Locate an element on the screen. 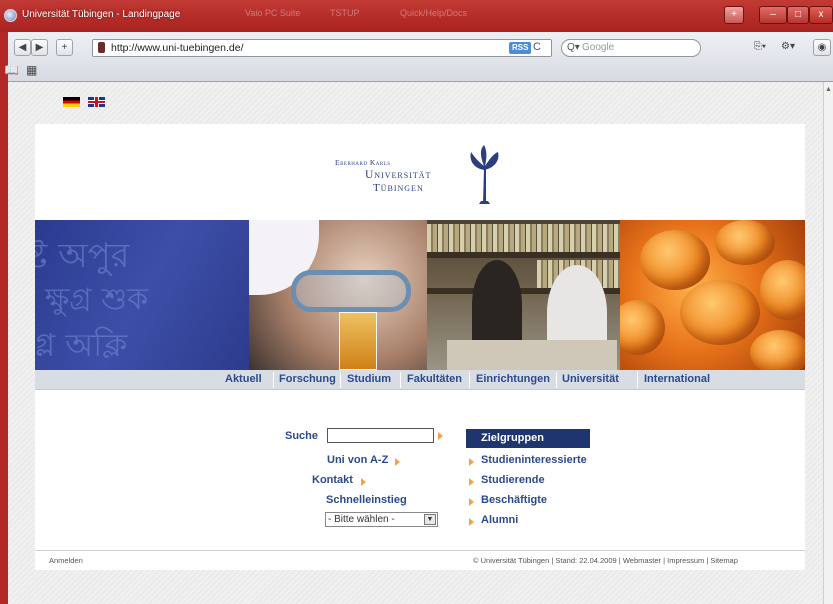  schnelleinstieg-label: Schnelleinstieg is located at coordinates (366, 500).